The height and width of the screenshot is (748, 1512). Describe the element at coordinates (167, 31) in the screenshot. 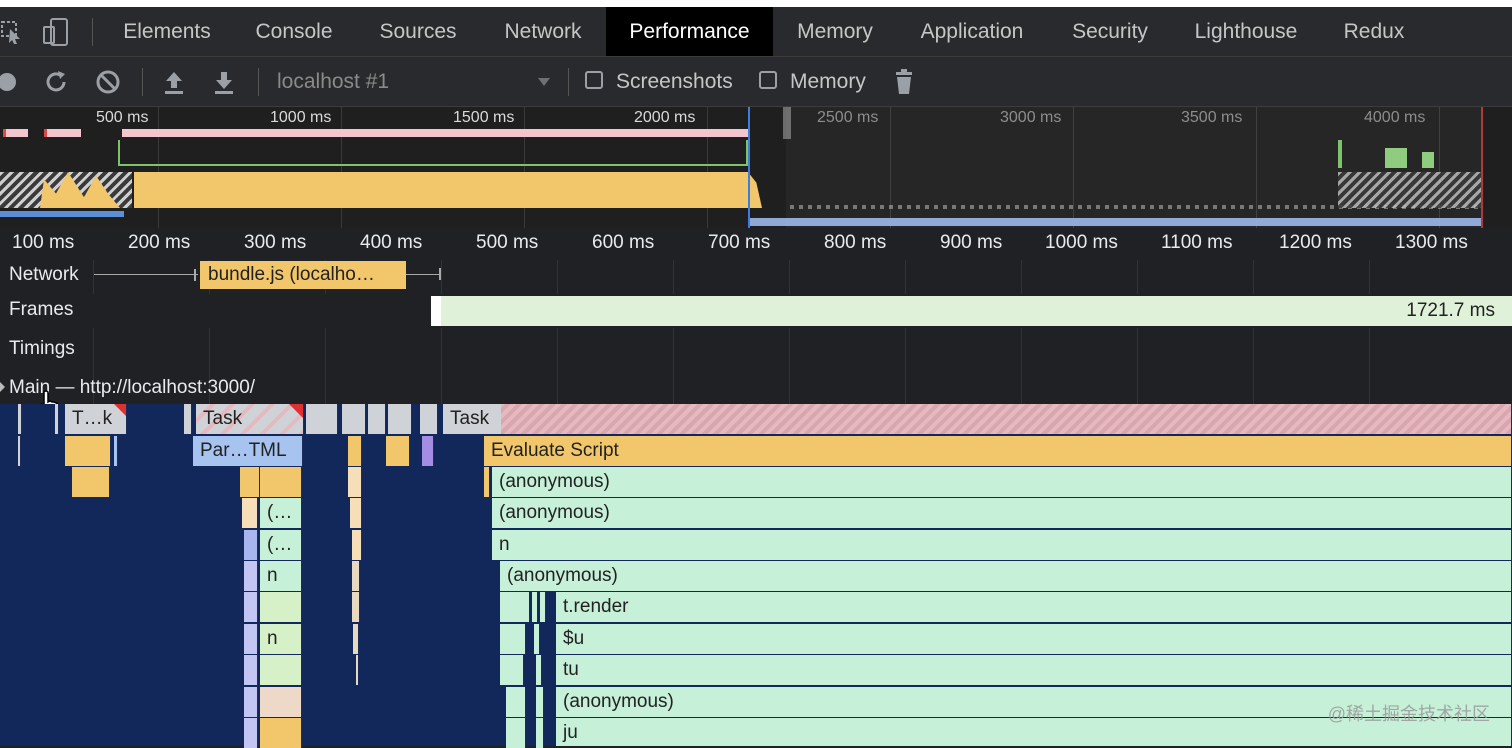

I see `tab-elements: Elements` at that location.